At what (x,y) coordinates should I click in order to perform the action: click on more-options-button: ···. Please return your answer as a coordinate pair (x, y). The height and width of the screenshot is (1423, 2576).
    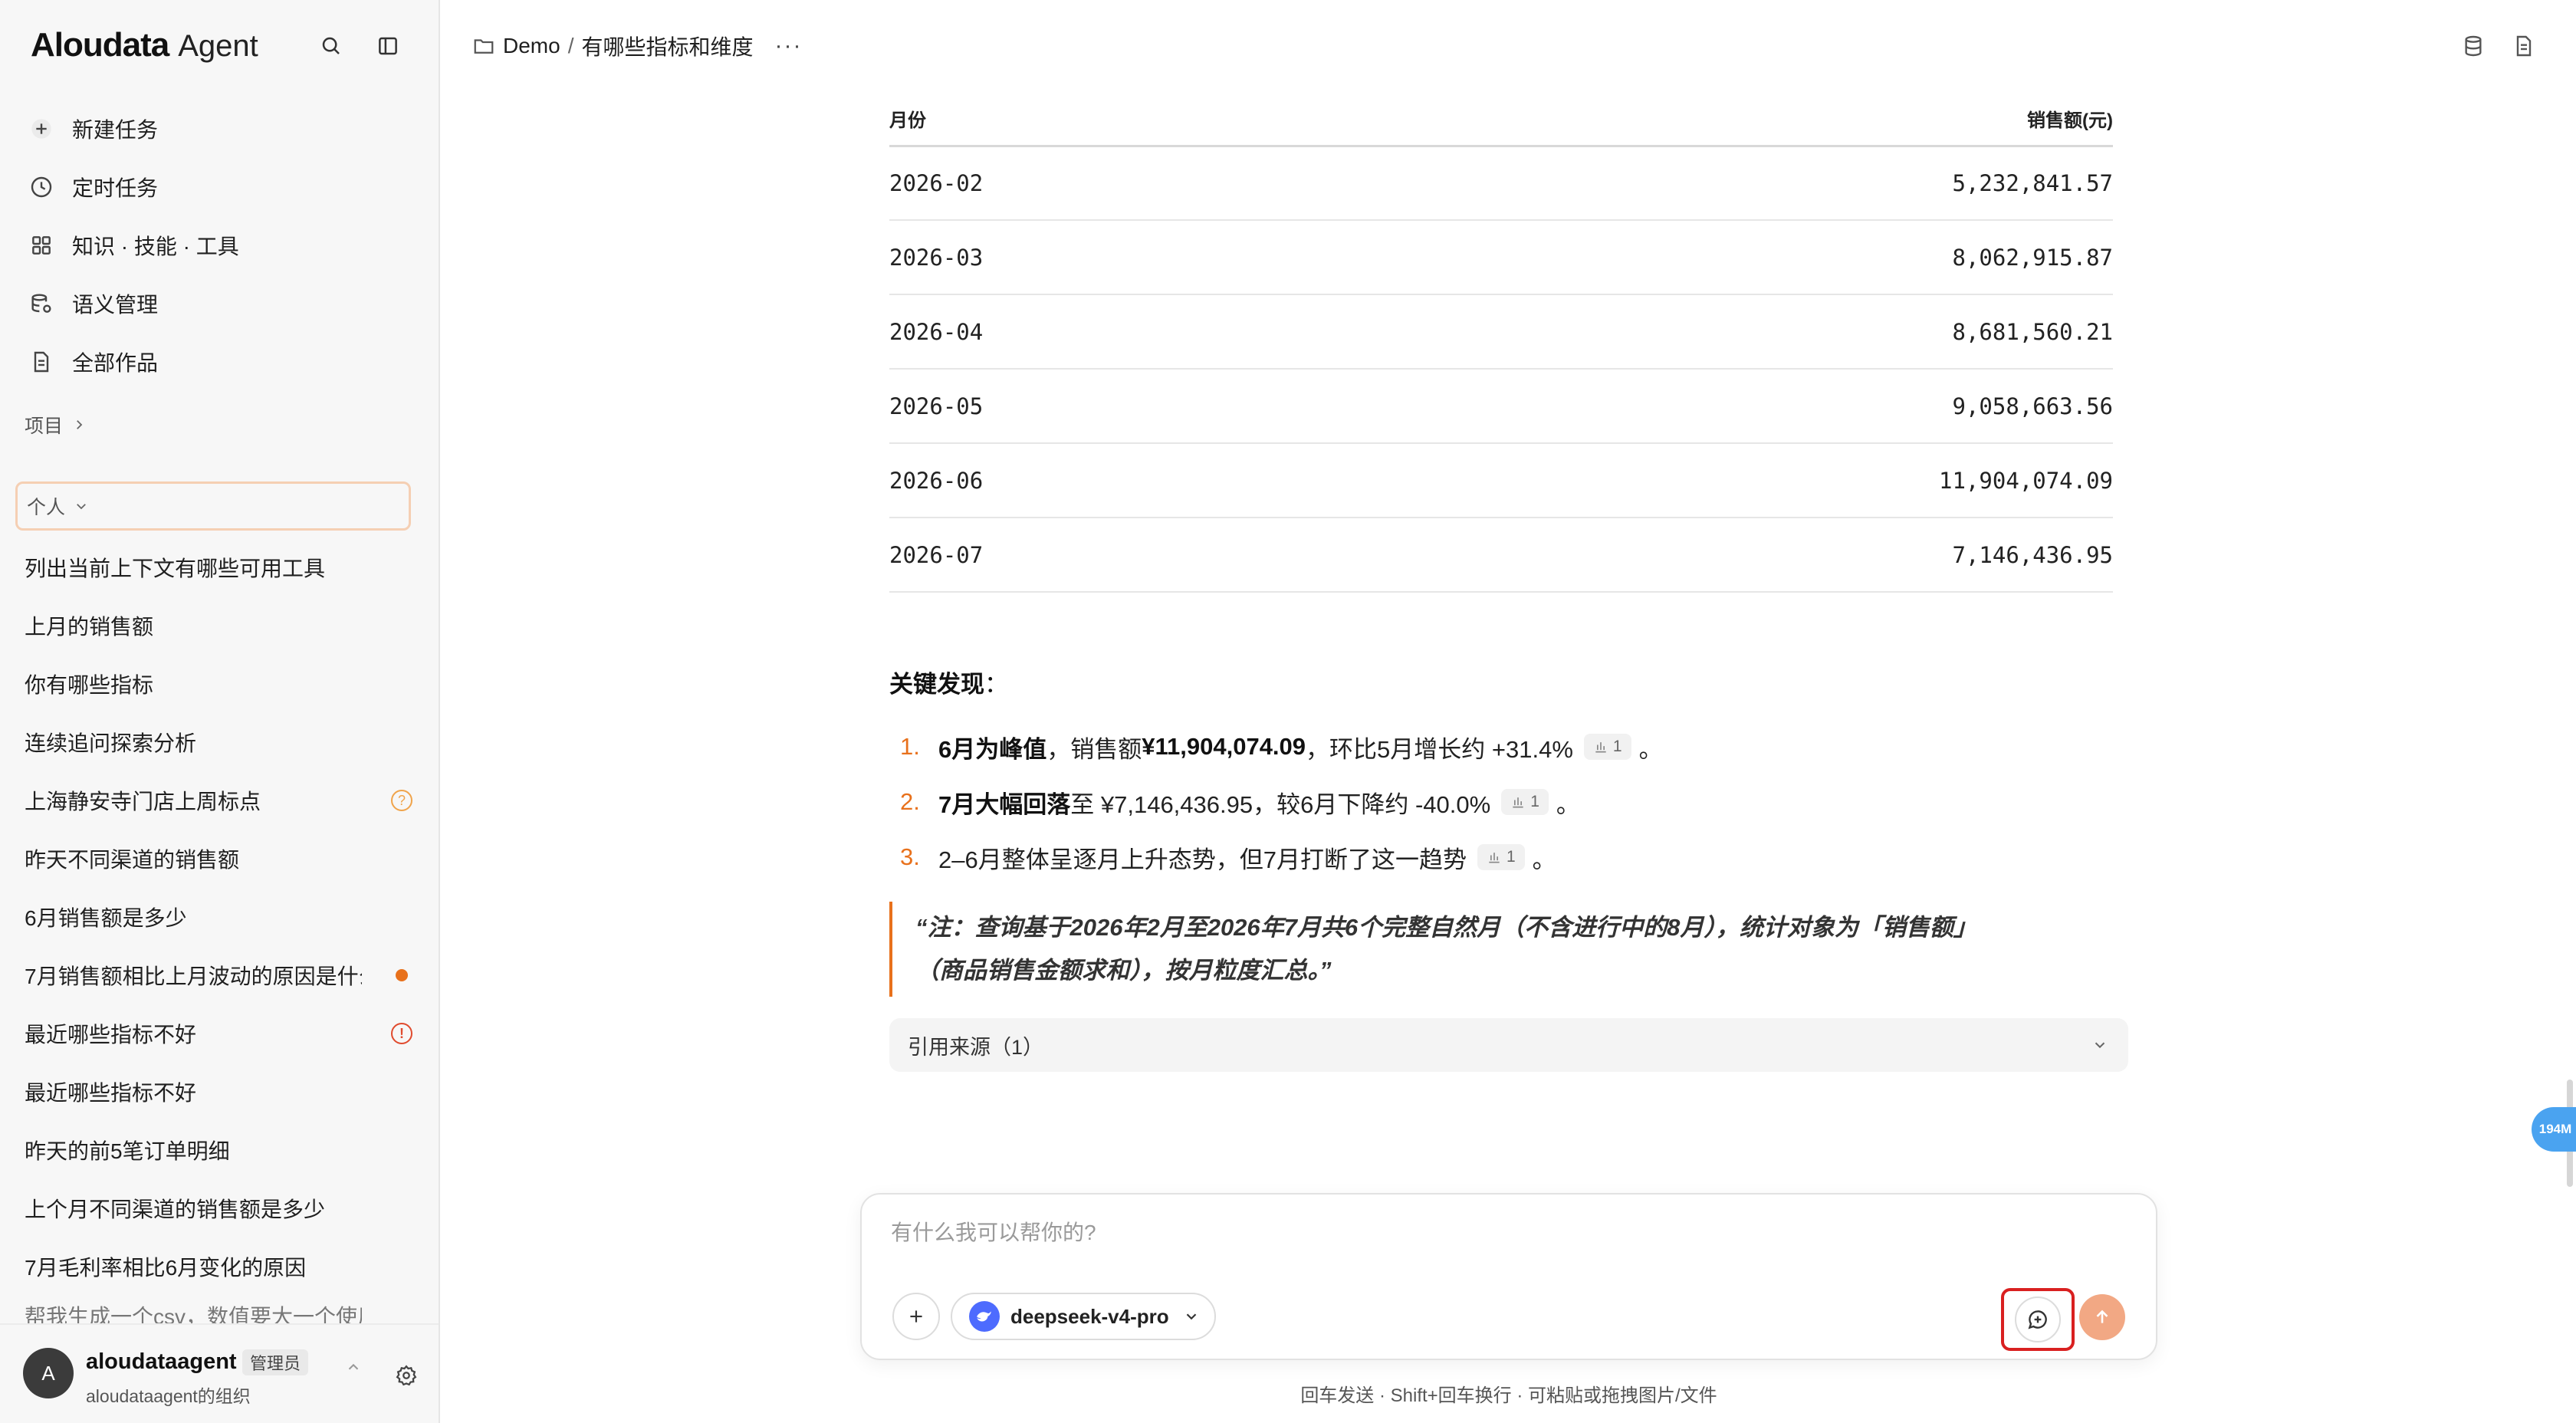
    Looking at the image, I should click on (789, 46).